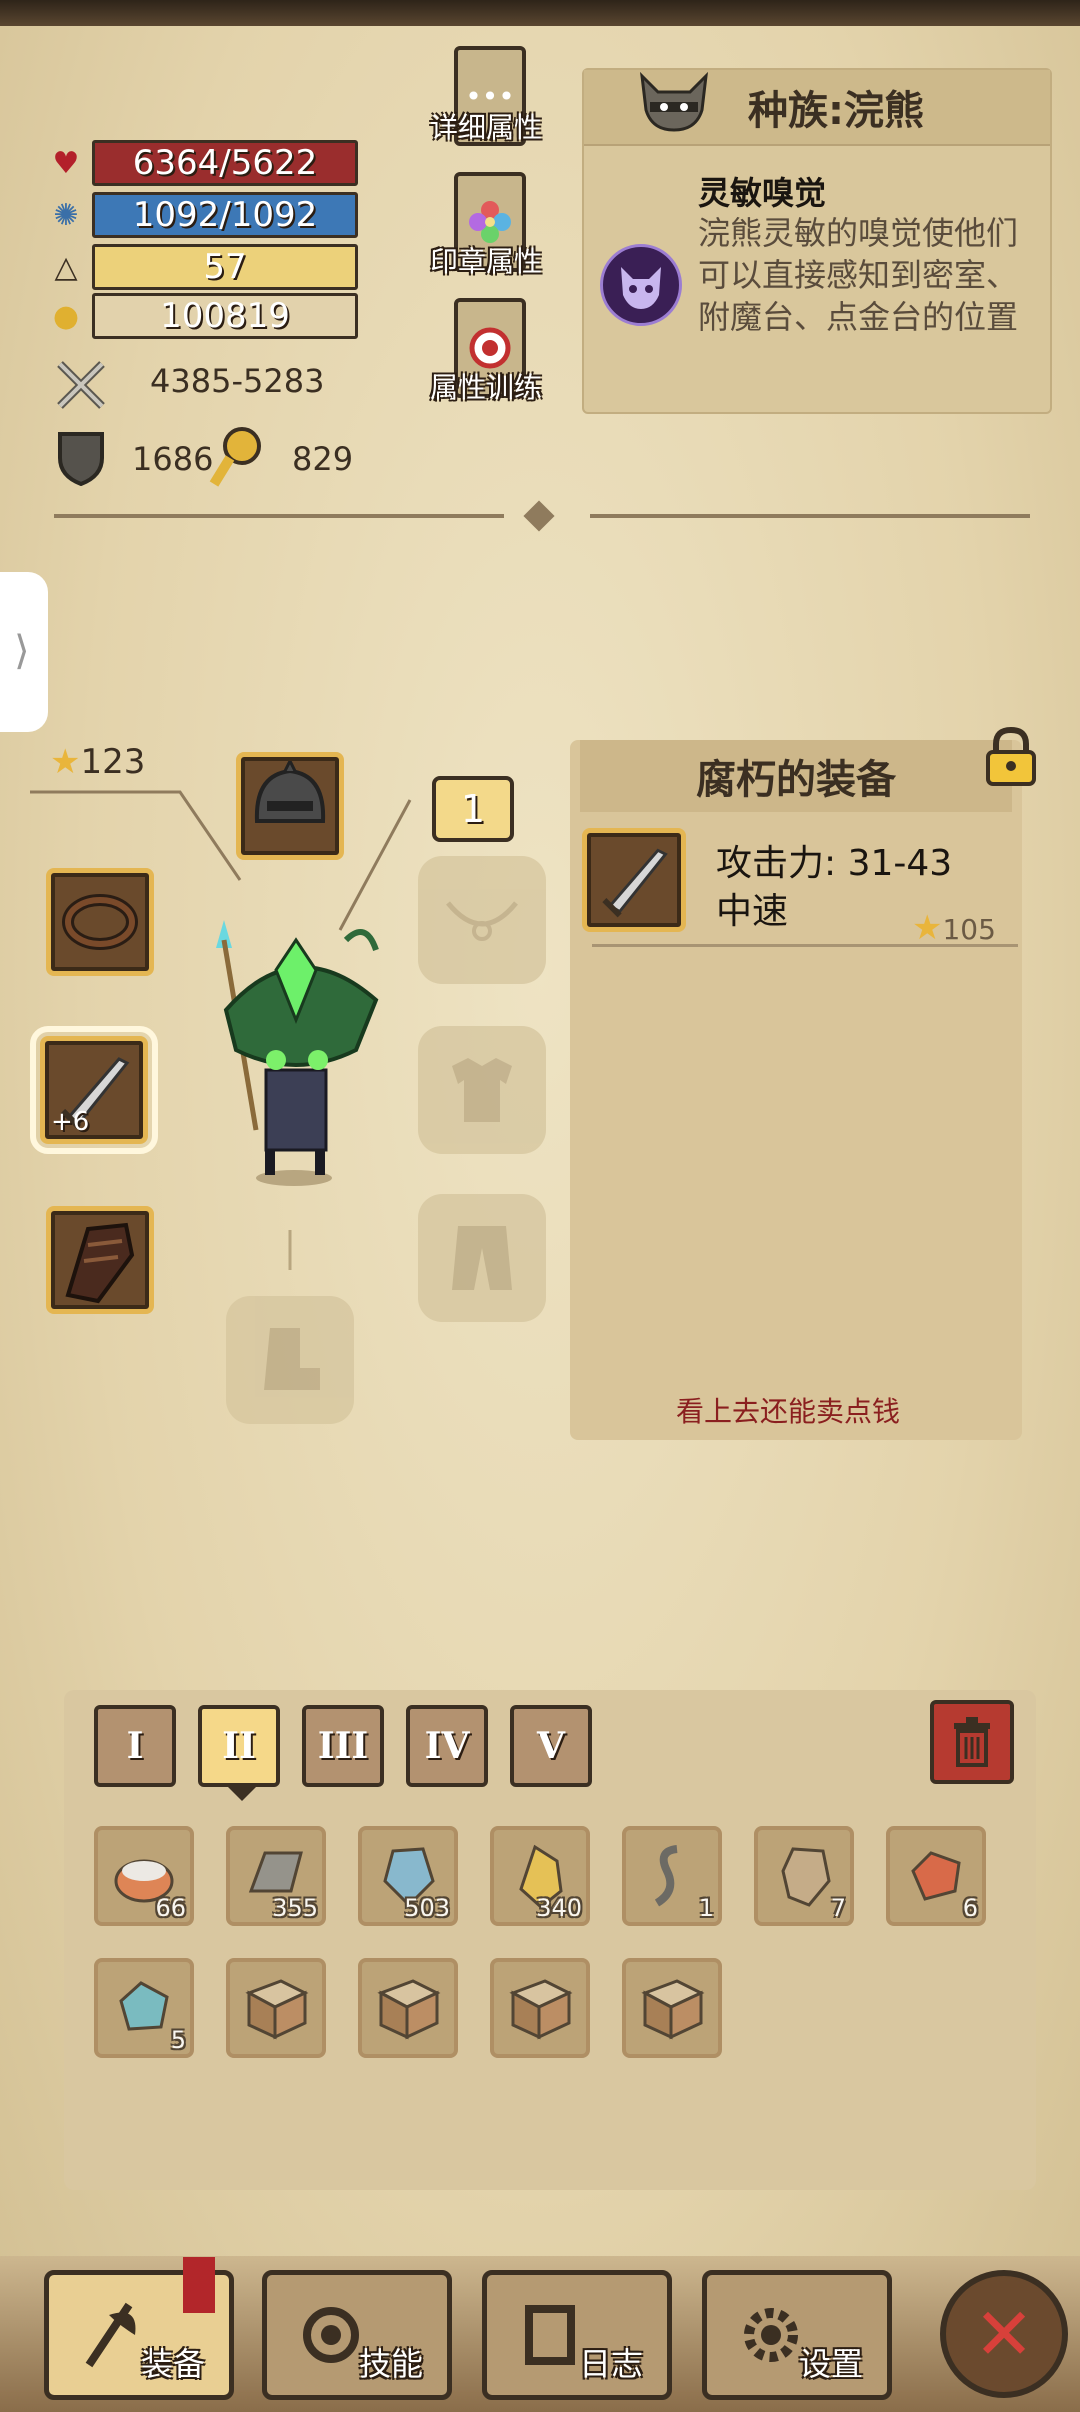 The height and width of the screenshot is (2412, 1080). I want to click on armor-slot, so click(482, 1090).